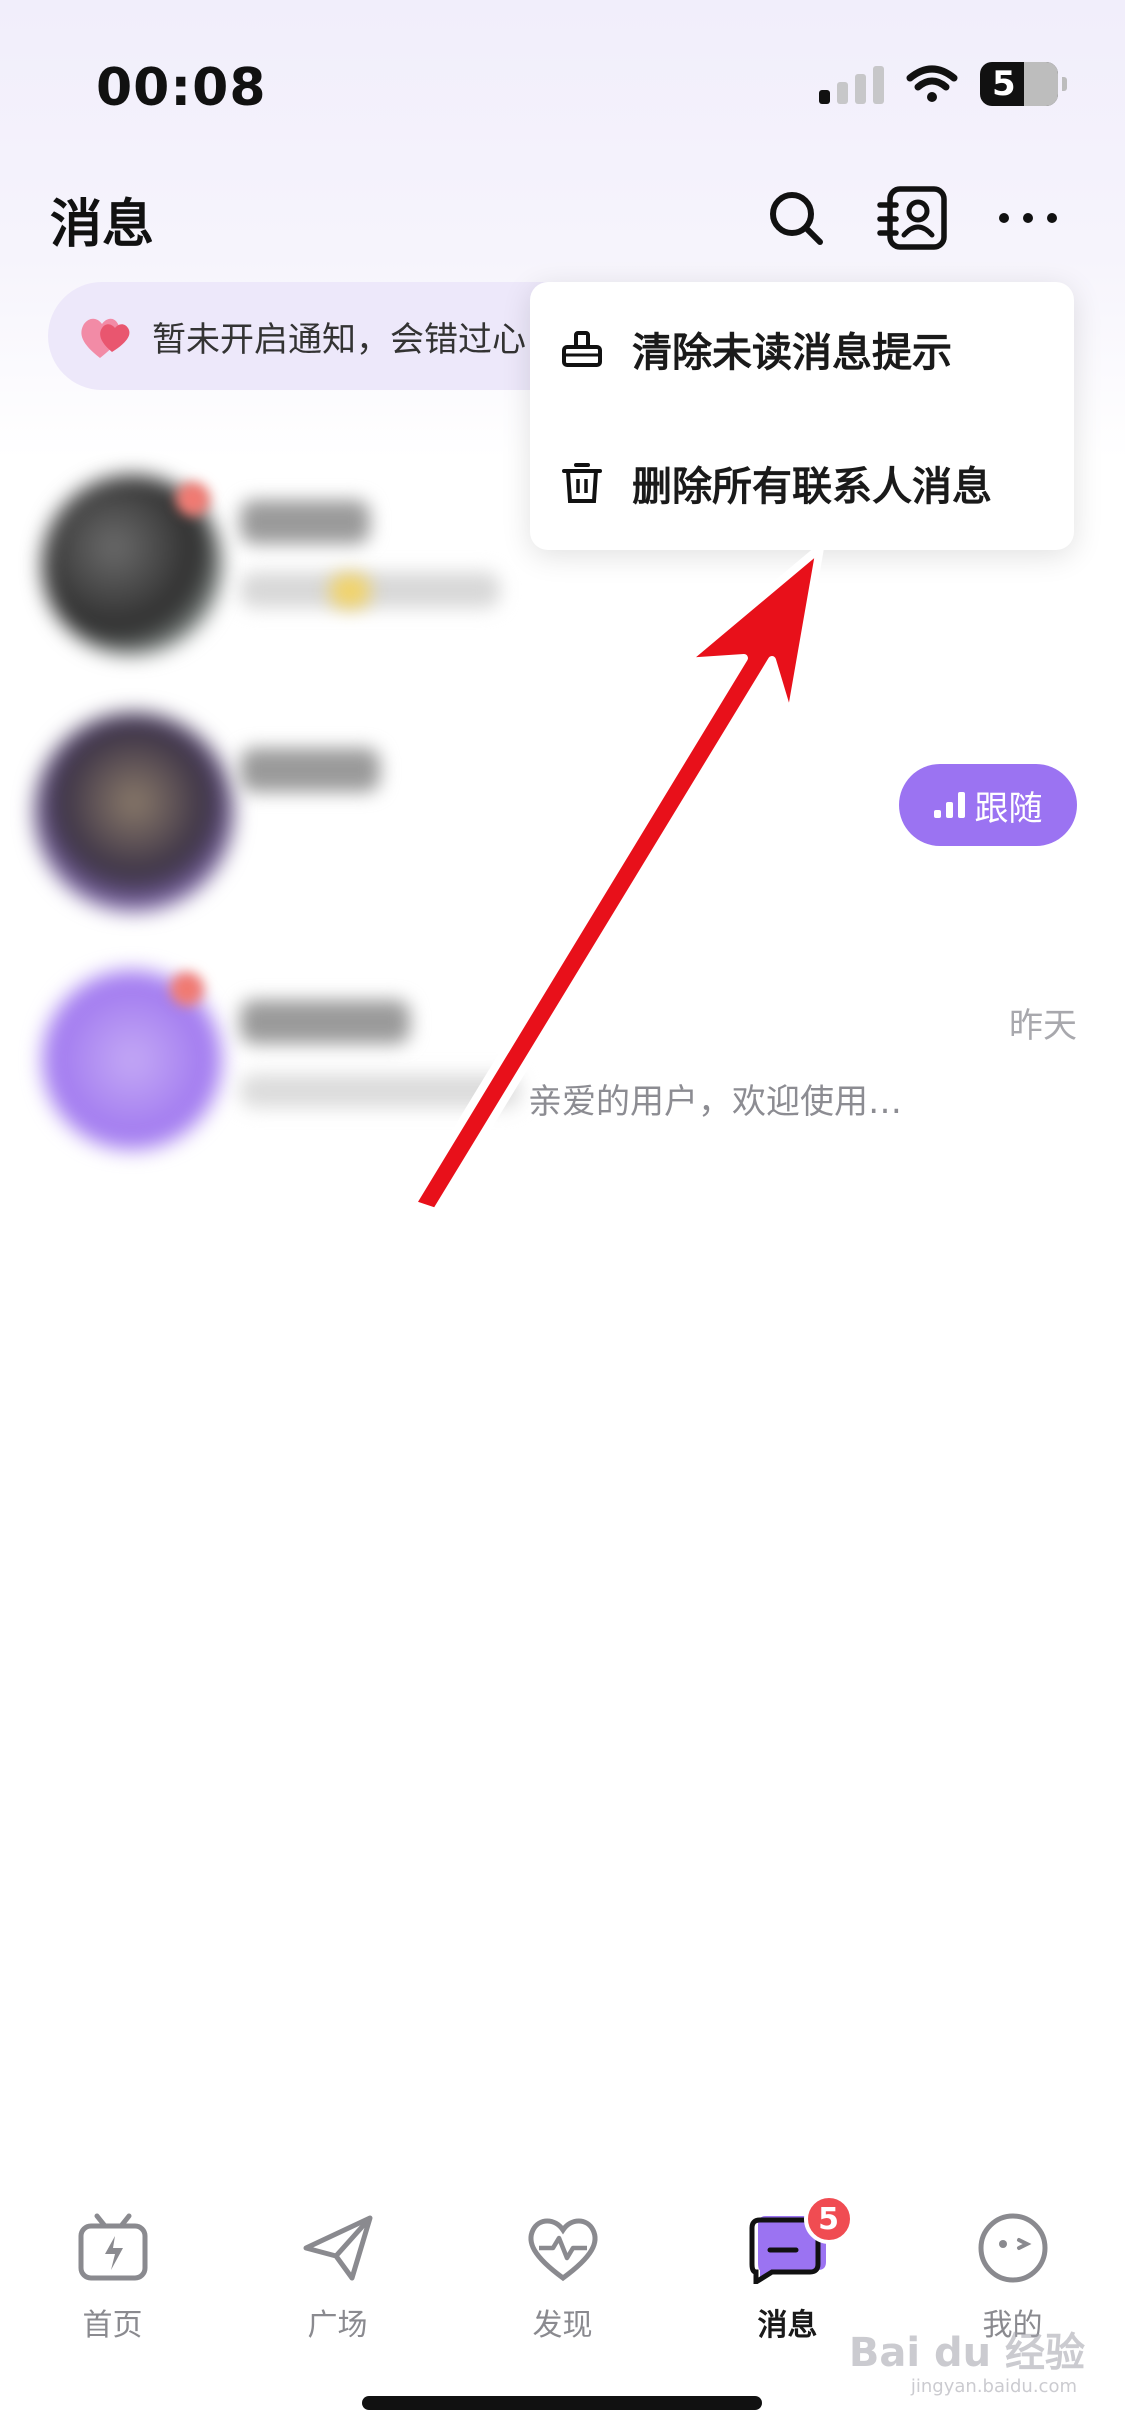  I want to click on tab-label: 发现, so click(562, 2325).